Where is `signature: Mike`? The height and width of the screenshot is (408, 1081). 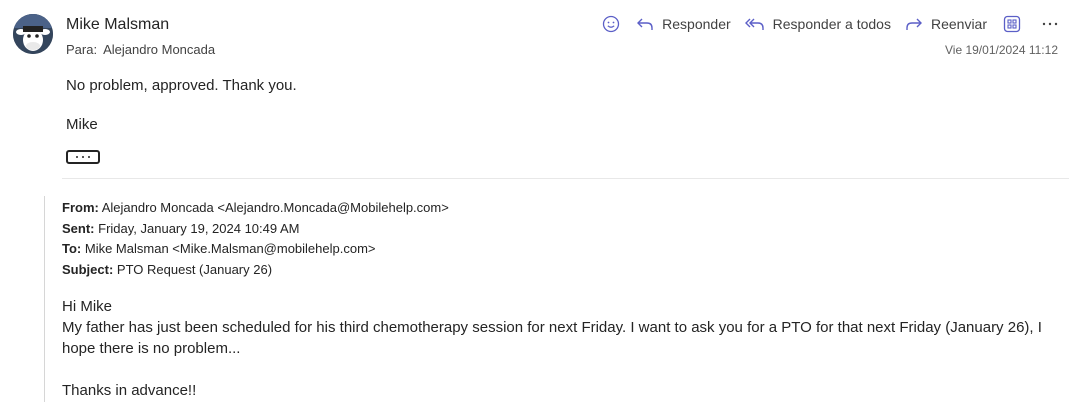
signature: Mike is located at coordinates (82, 124).